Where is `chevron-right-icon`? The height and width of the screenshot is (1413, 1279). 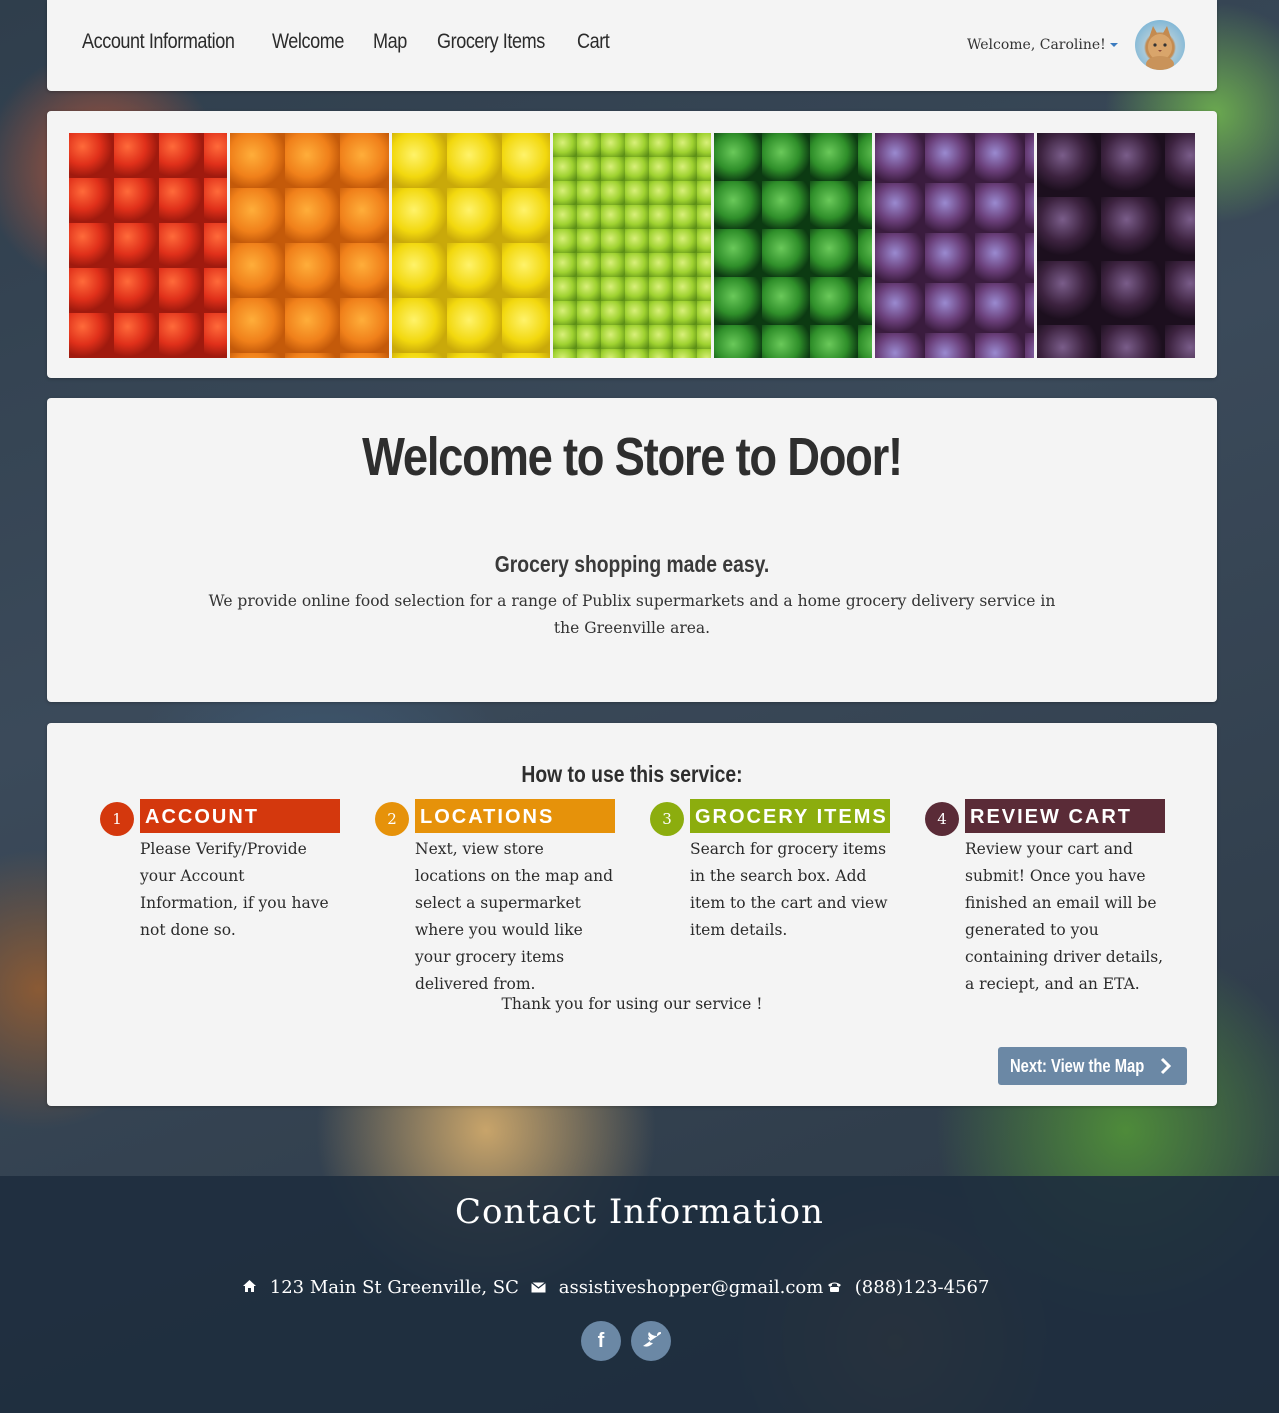 chevron-right-icon is located at coordinates (1166, 1072).